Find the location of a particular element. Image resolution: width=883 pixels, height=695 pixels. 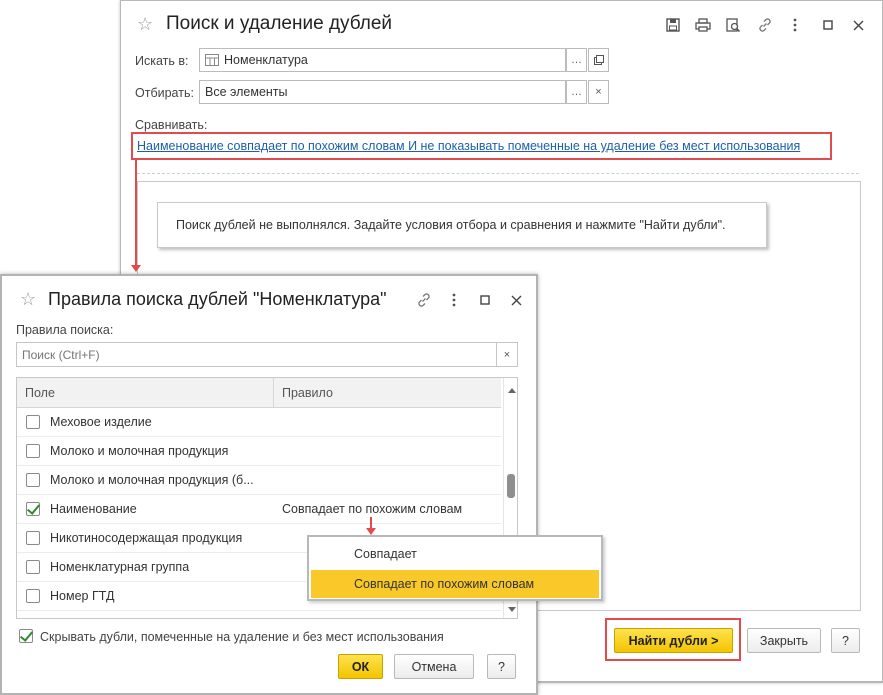

open-icon is located at coordinates (598, 60).